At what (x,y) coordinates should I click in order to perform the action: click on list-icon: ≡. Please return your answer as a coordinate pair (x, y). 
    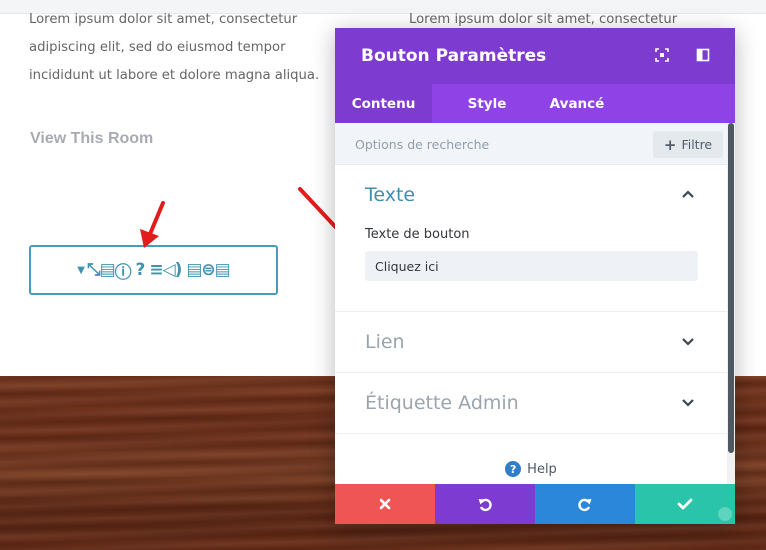
    Looking at the image, I should click on (156, 270).